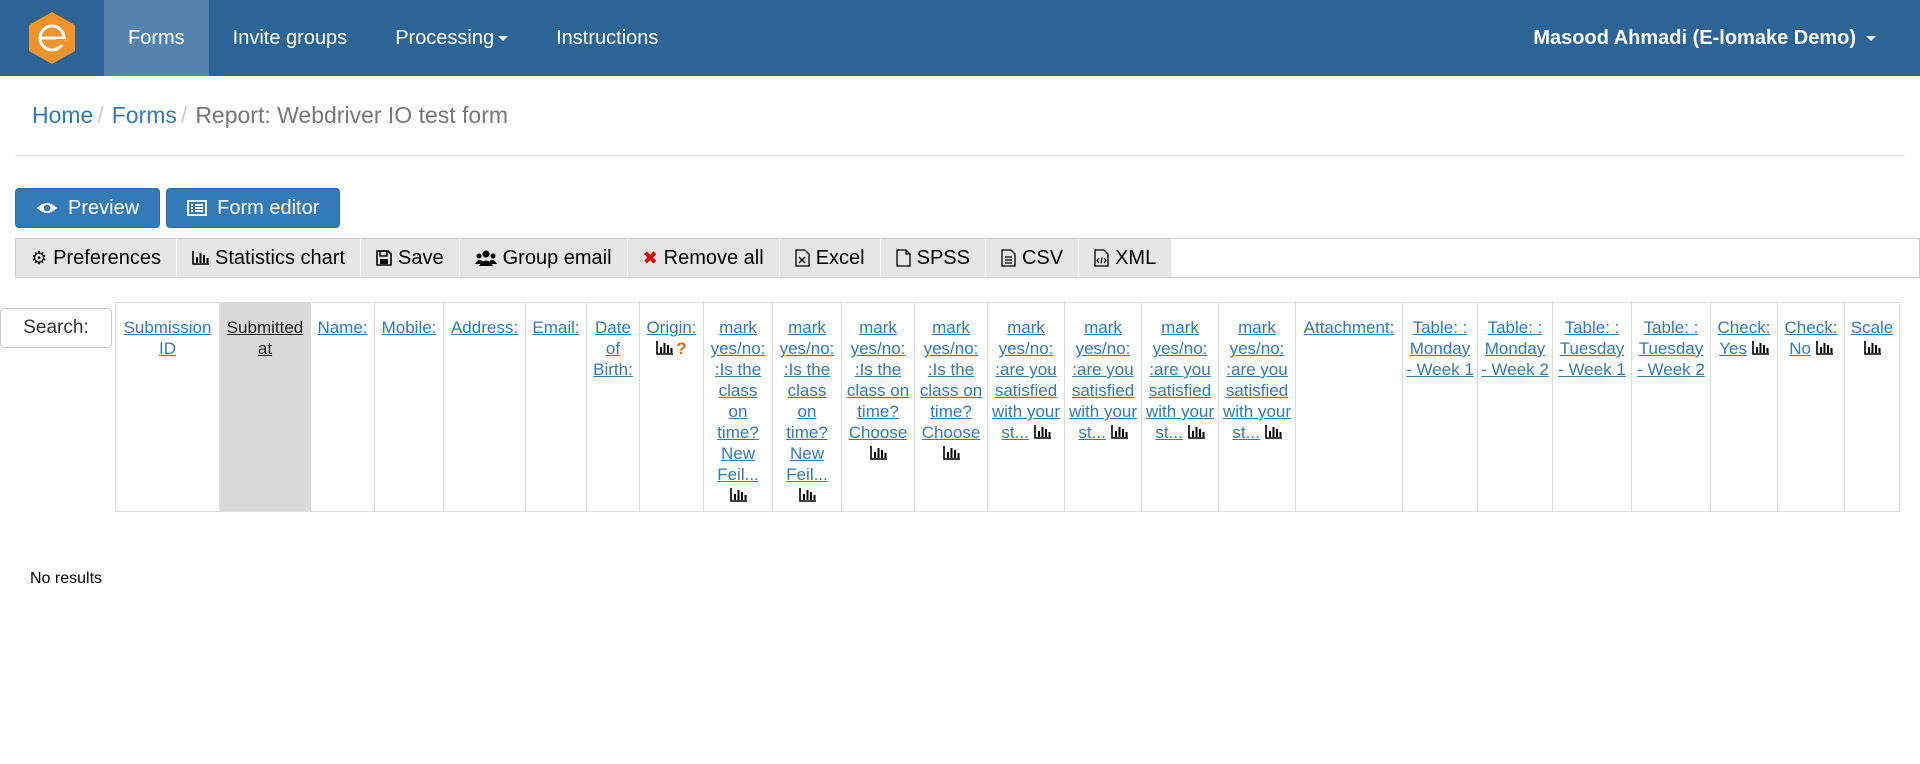  I want to click on remove-all-button: ✖ Remove all, so click(703, 258).